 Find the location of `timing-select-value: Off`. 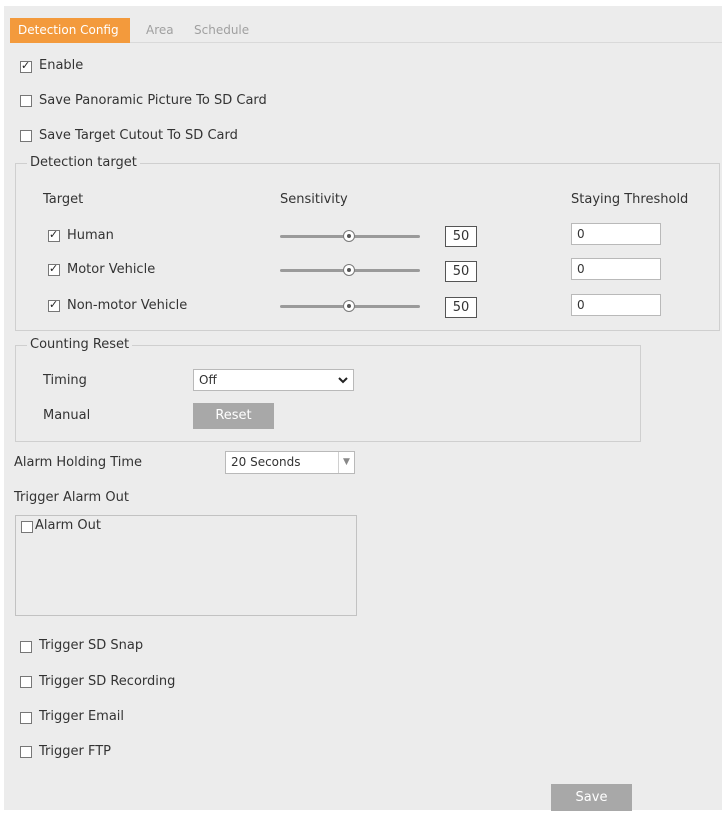

timing-select-value: Off is located at coordinates (208, 380).